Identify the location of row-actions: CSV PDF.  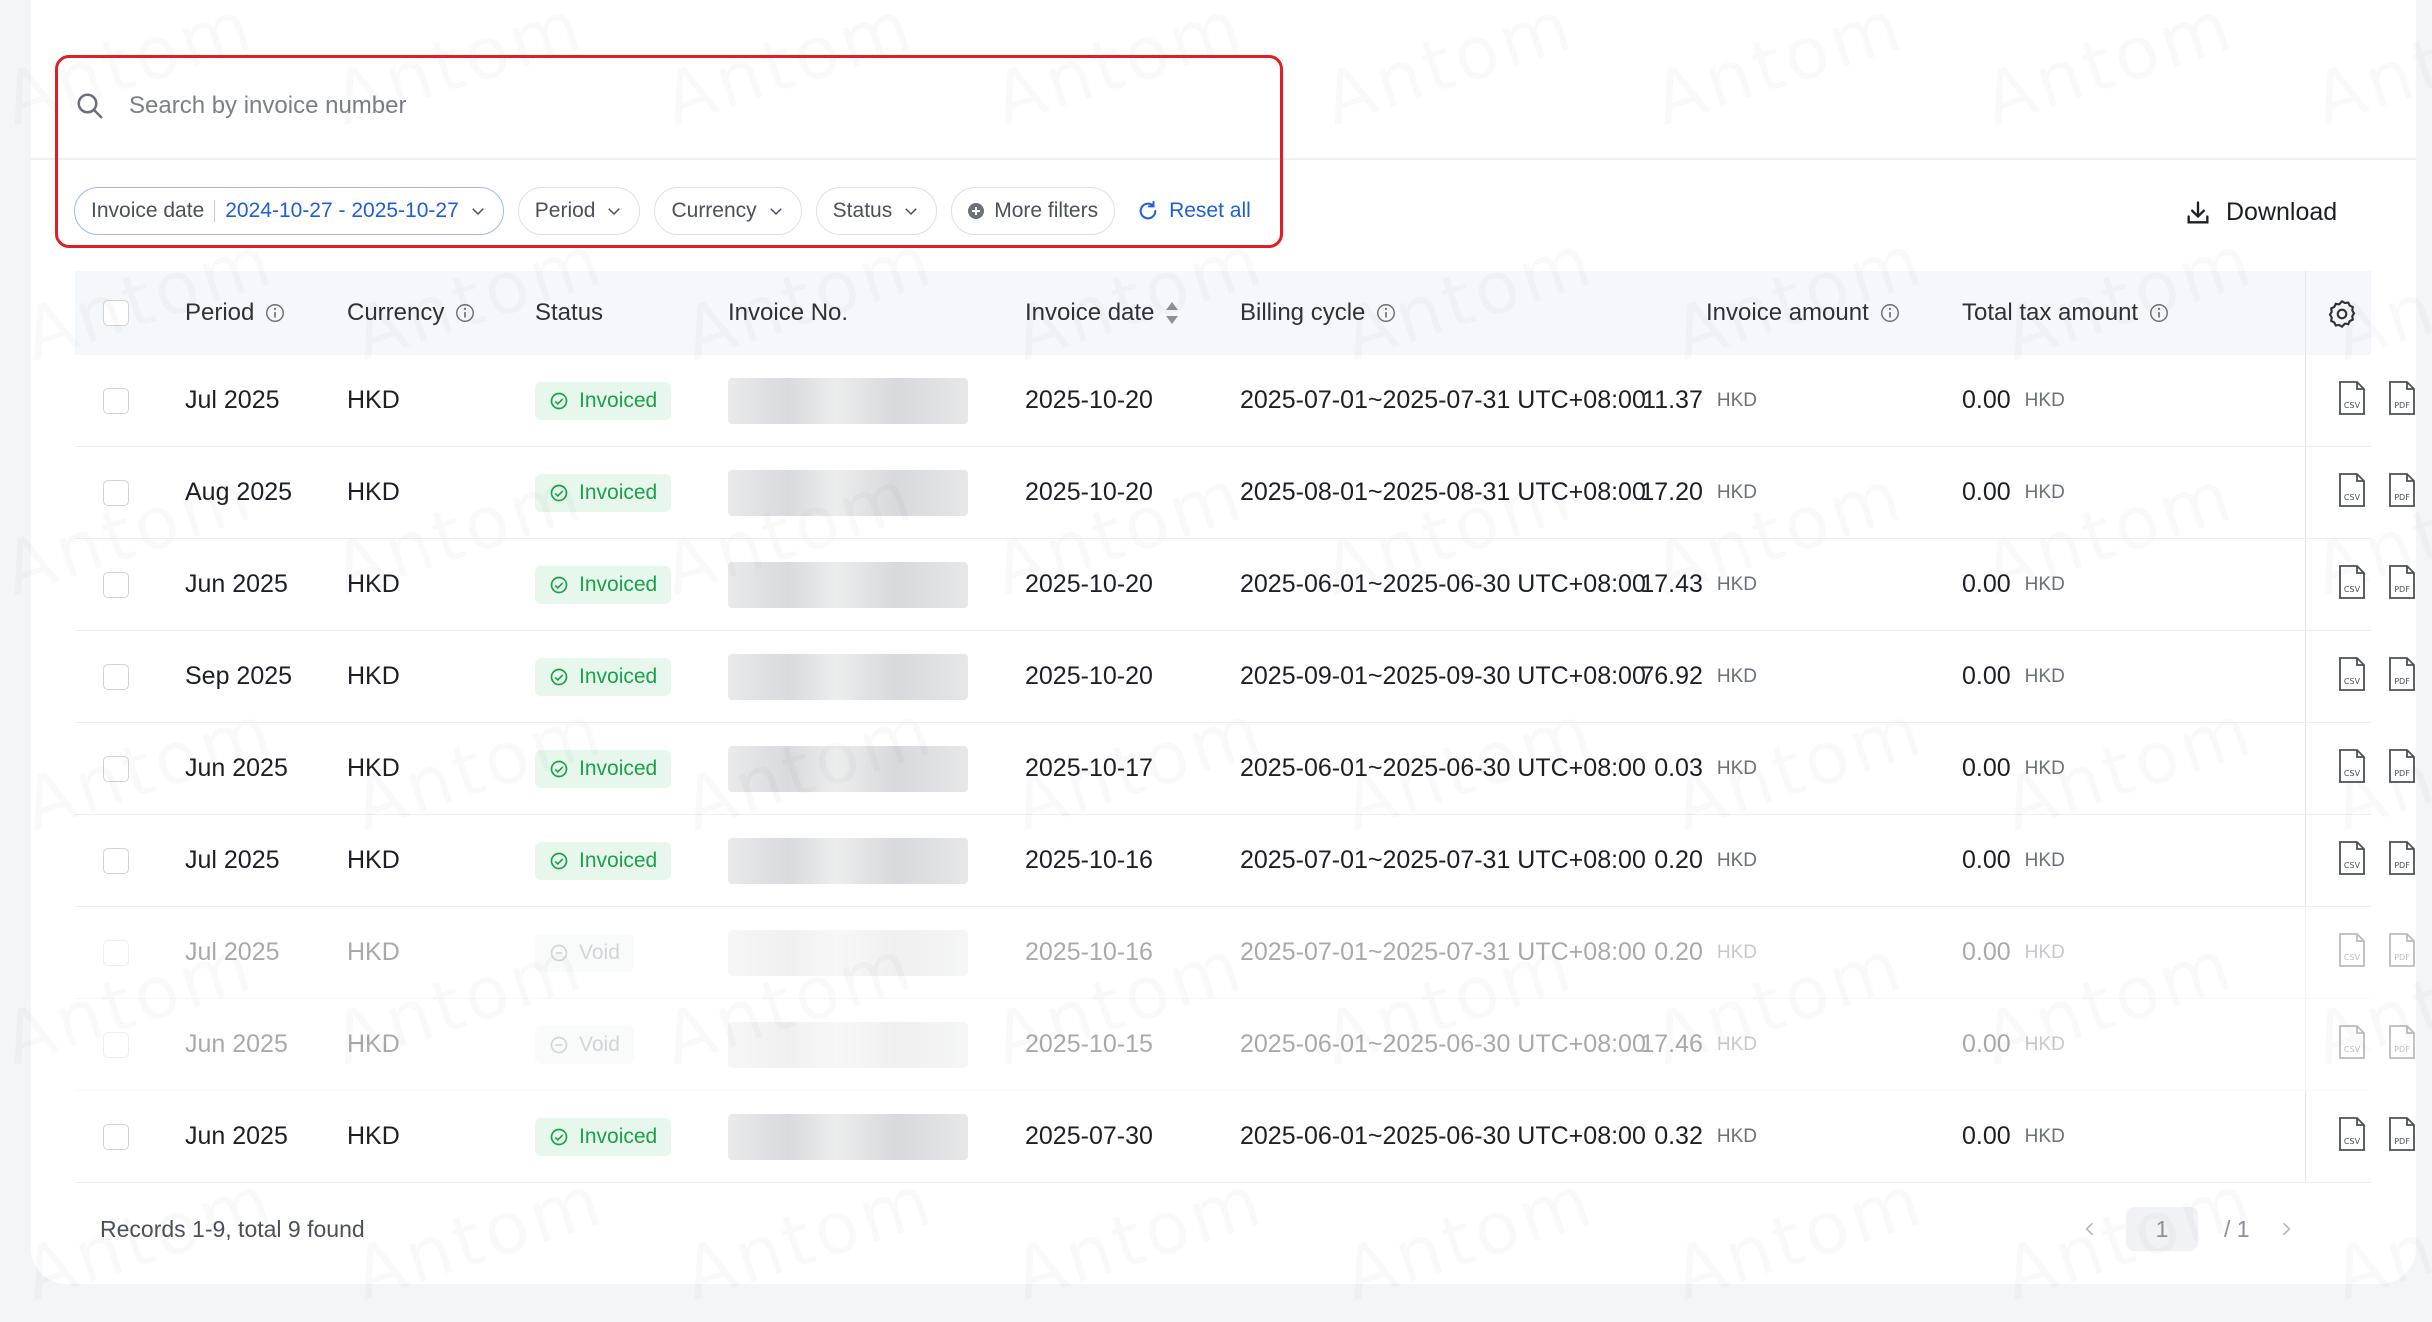
(2377, 768).